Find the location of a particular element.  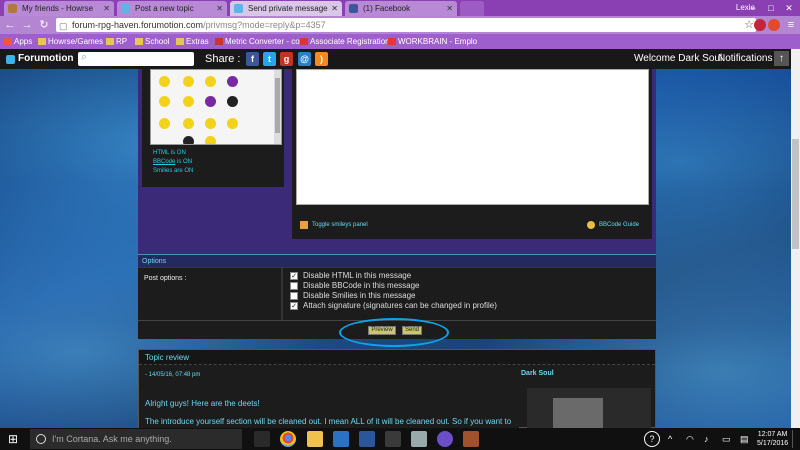

sleep-smiley-icon is located at coordinates (188, 140).